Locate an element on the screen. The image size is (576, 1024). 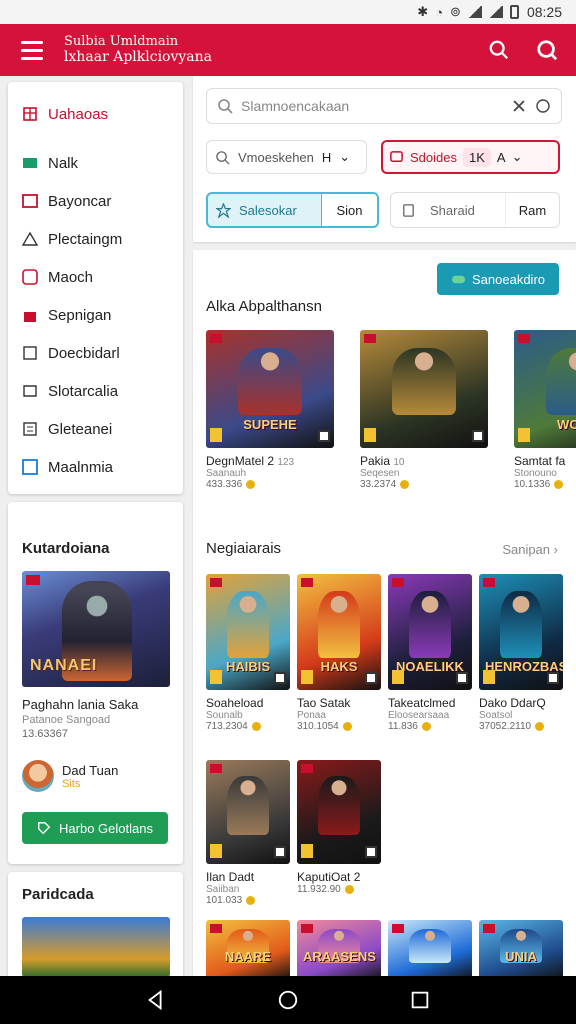
primary-action-label: Sanoeakdiro is located at coordinates (508, 279).